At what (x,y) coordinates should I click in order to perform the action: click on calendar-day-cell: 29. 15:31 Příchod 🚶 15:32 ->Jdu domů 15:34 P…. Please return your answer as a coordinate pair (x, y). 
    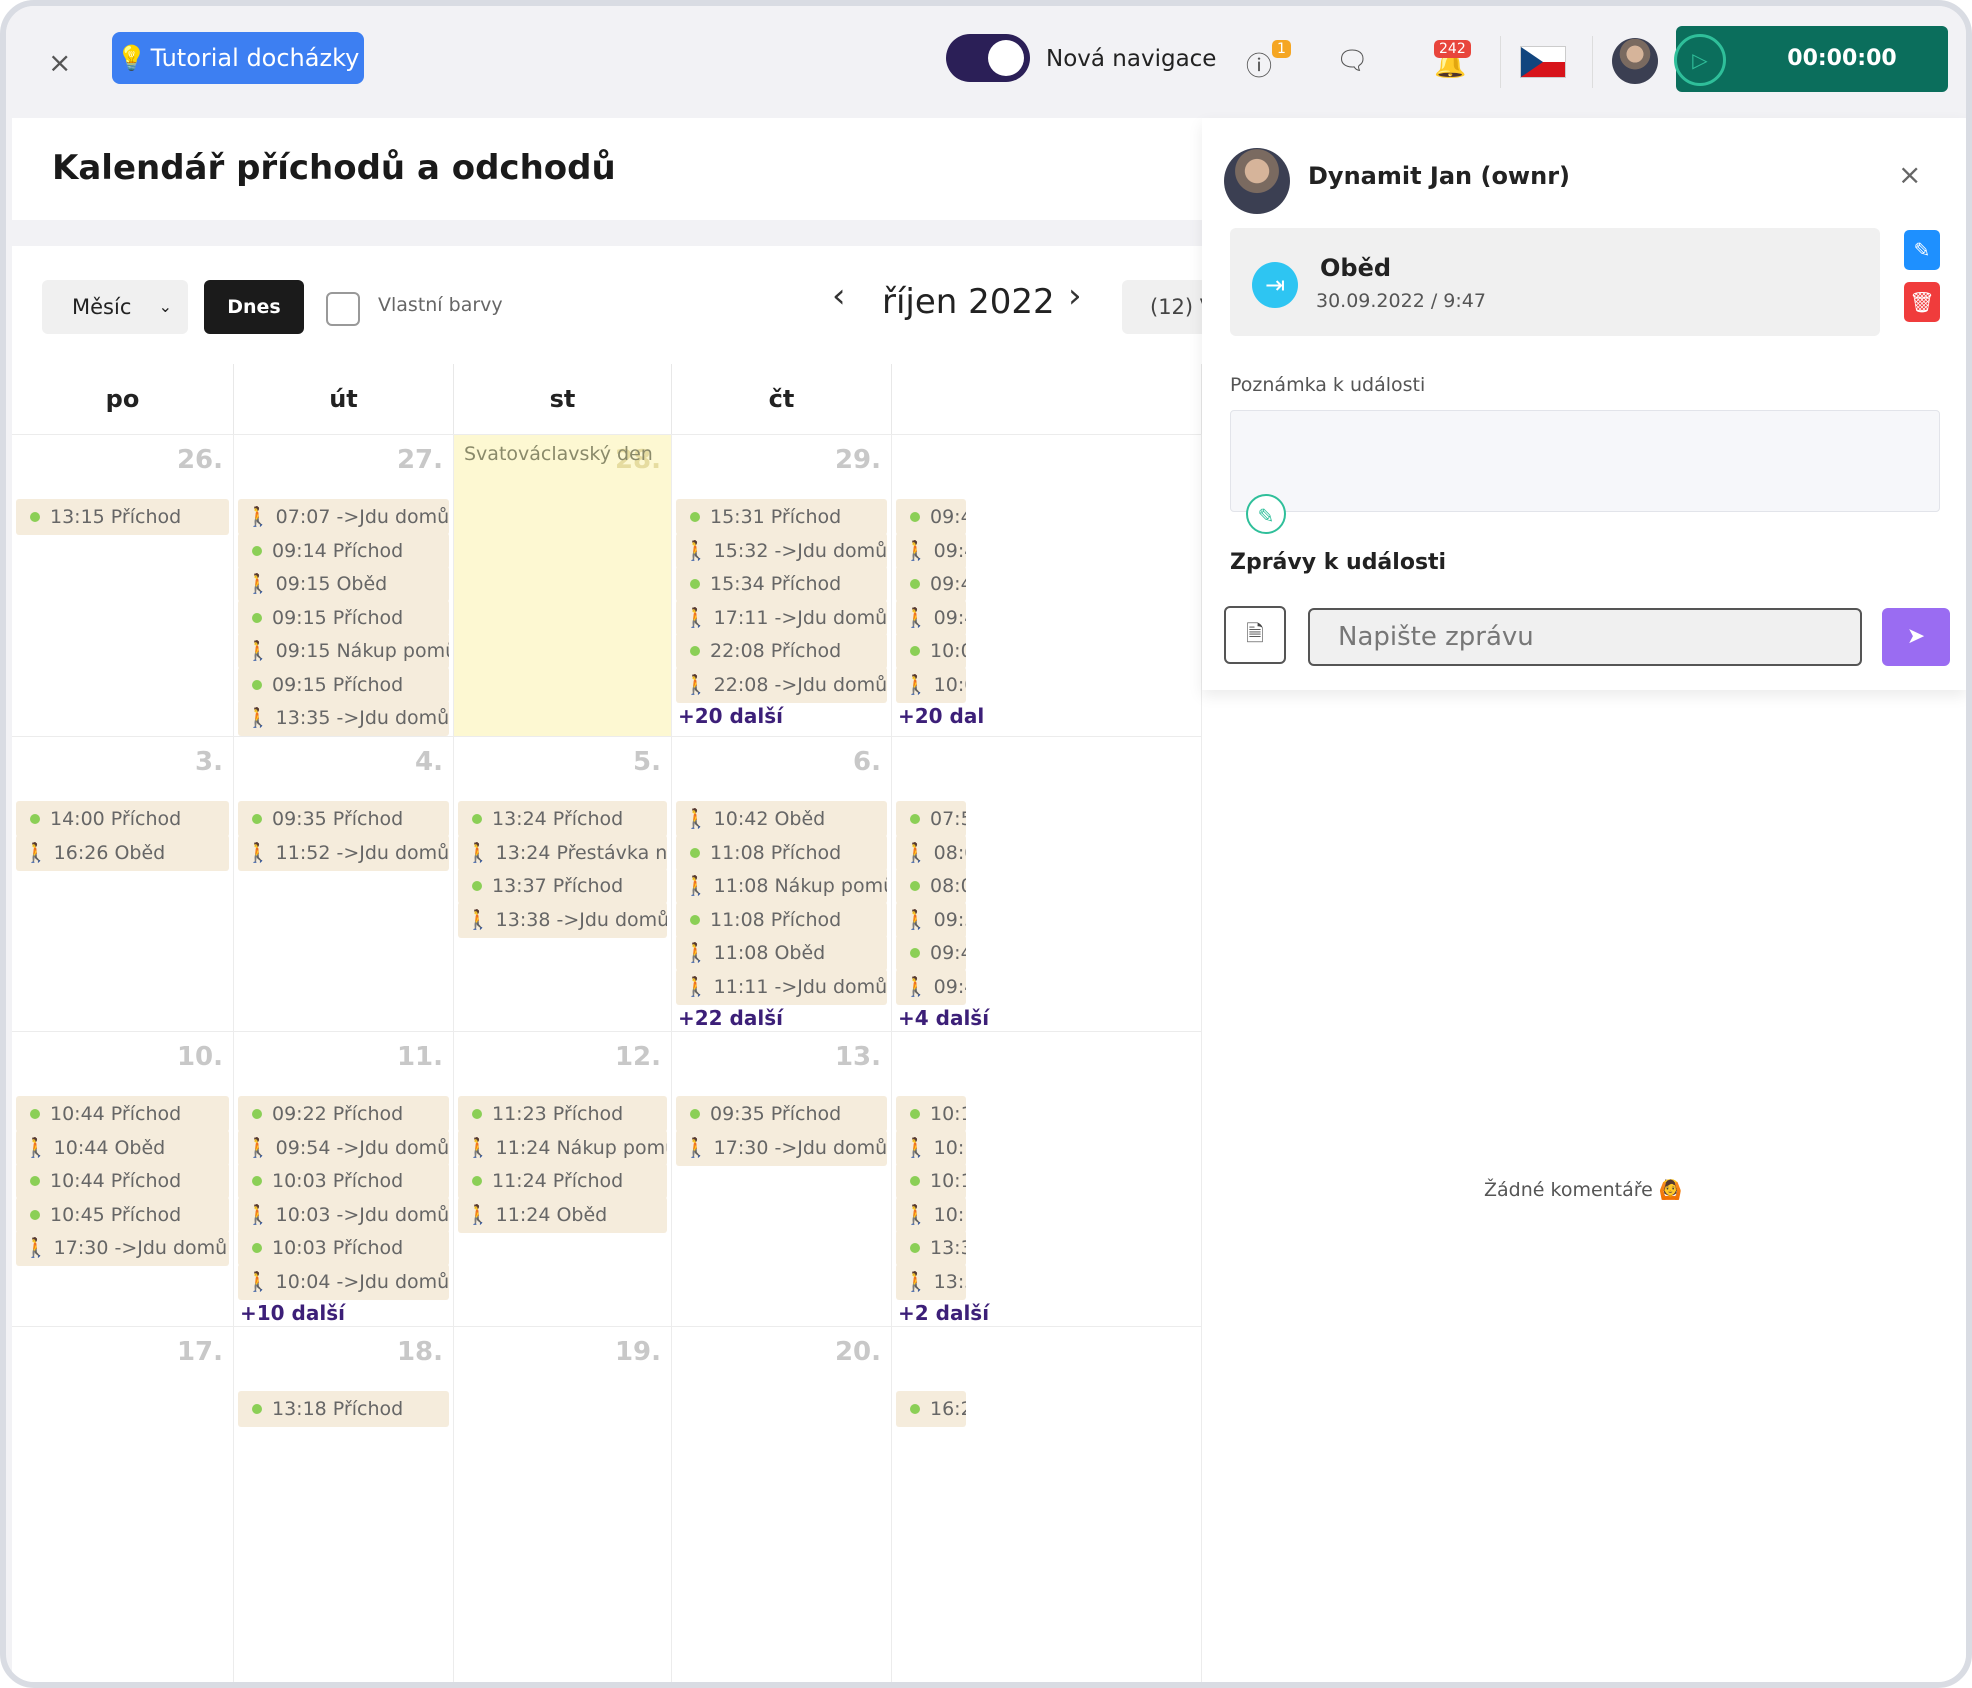
    Looking at the image, I should click on (782, 585).